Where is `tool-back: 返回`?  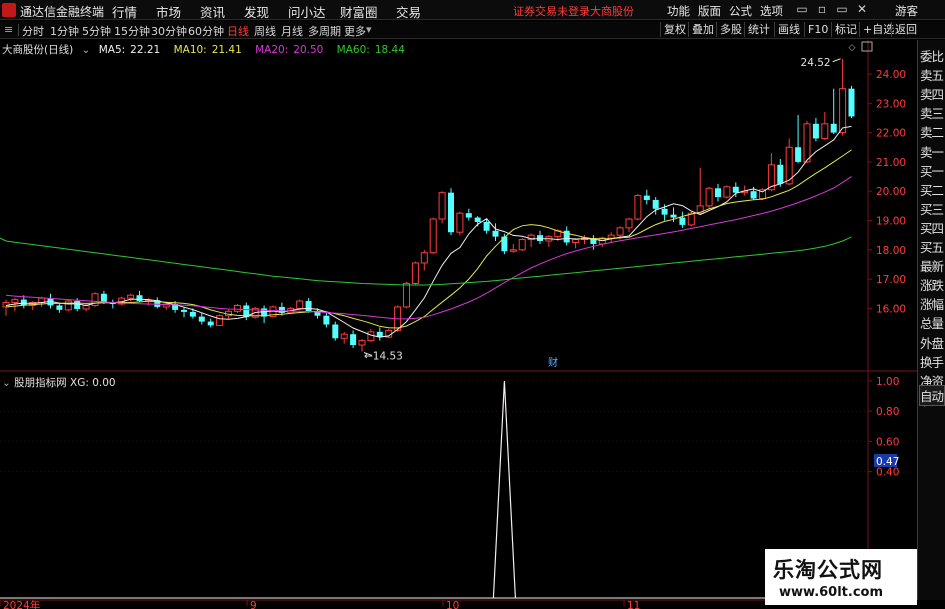 tool-back: 返回 is located at coordinates (905, 29).